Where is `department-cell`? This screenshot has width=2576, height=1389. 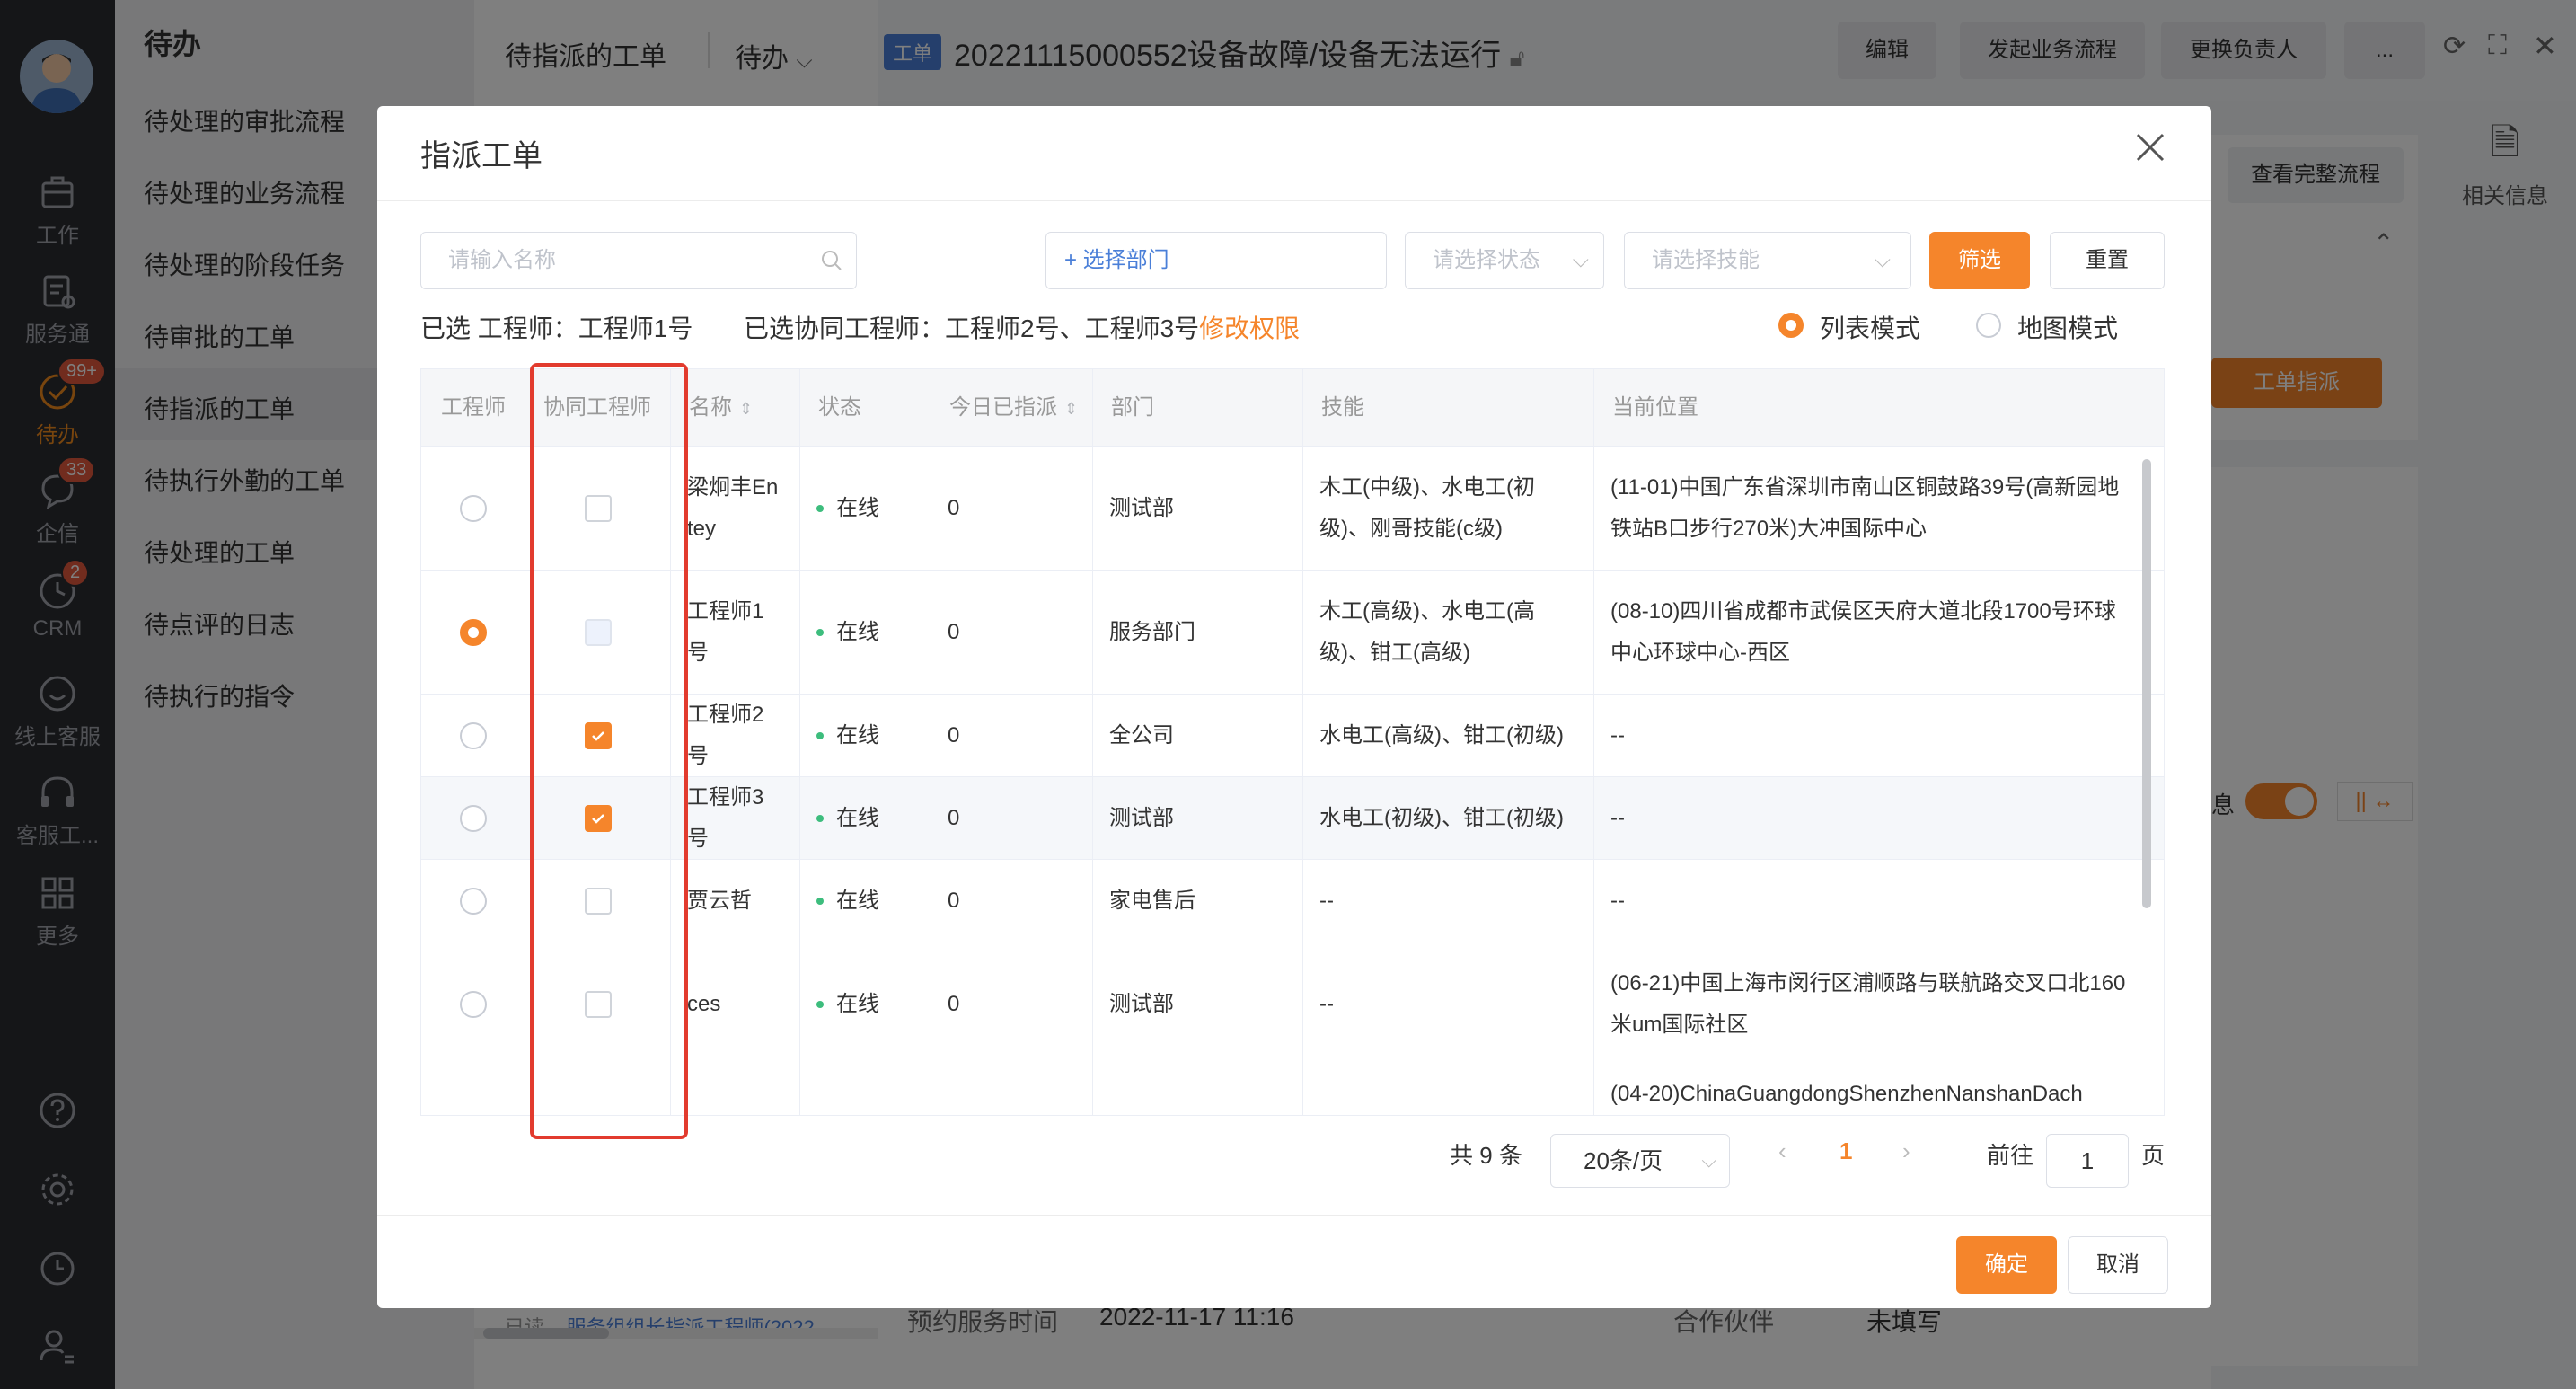
department-cell is located at coordinates (1198, 1090).